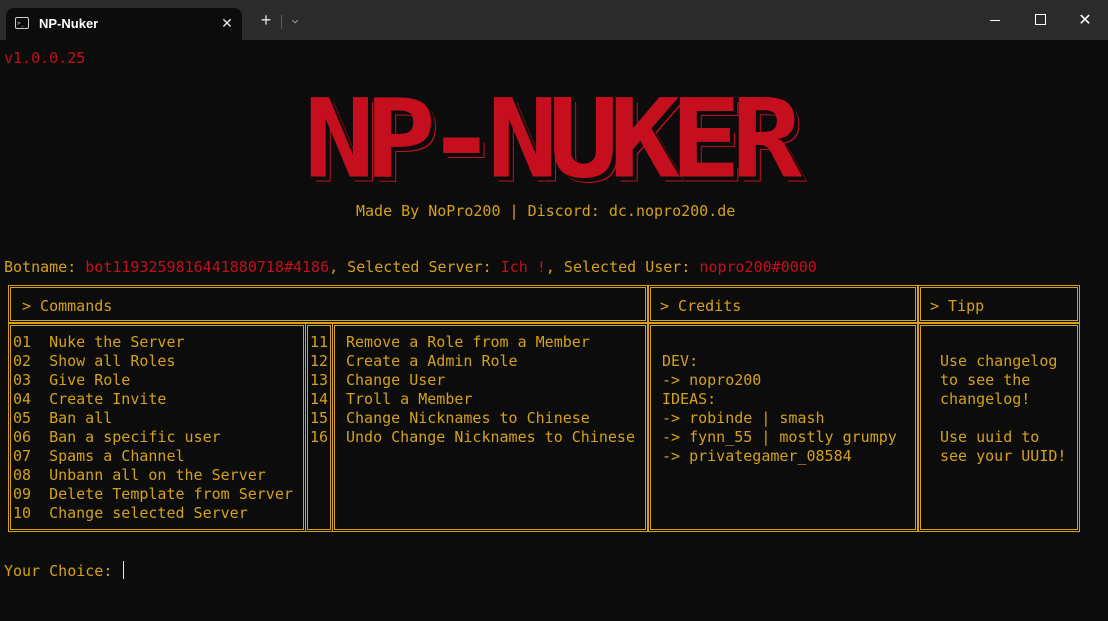 The image size is (1108, 621). I want to click on new-tab-button: +, so click(266, 20).